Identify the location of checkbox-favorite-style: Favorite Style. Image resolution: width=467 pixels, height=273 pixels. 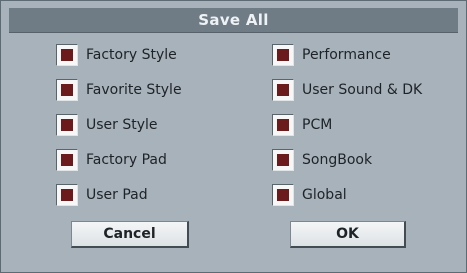
(119, 90).